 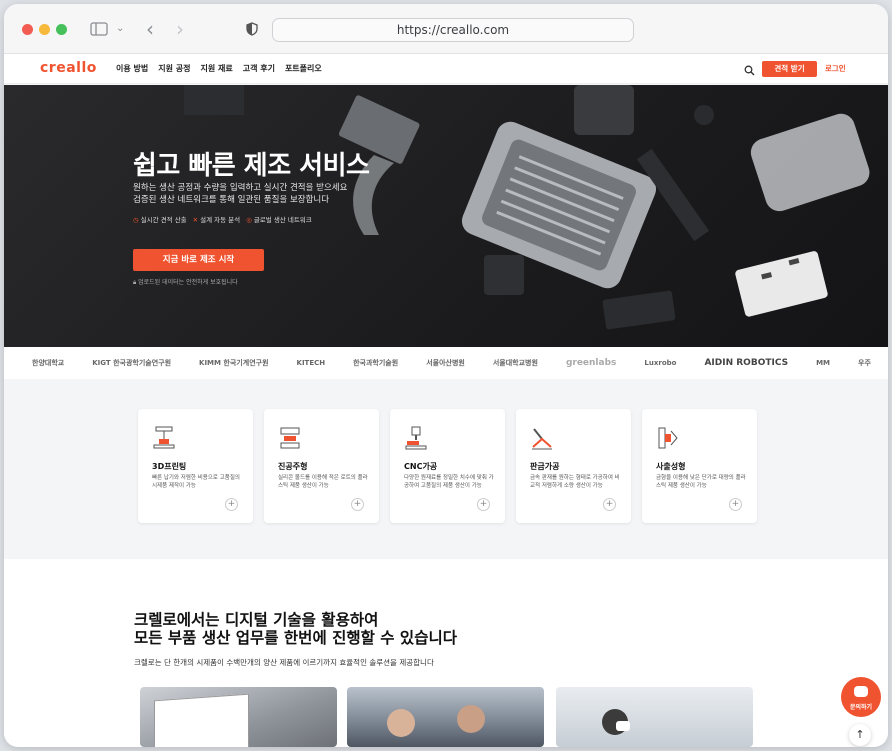 What do you see at coordinates (701, 482) in the screenshot?
I see `card-desc: 금형을 이용해 낮은 단가로 대량의 플라스틱 제품 생산이 가능` at bounding box center [701, 482].